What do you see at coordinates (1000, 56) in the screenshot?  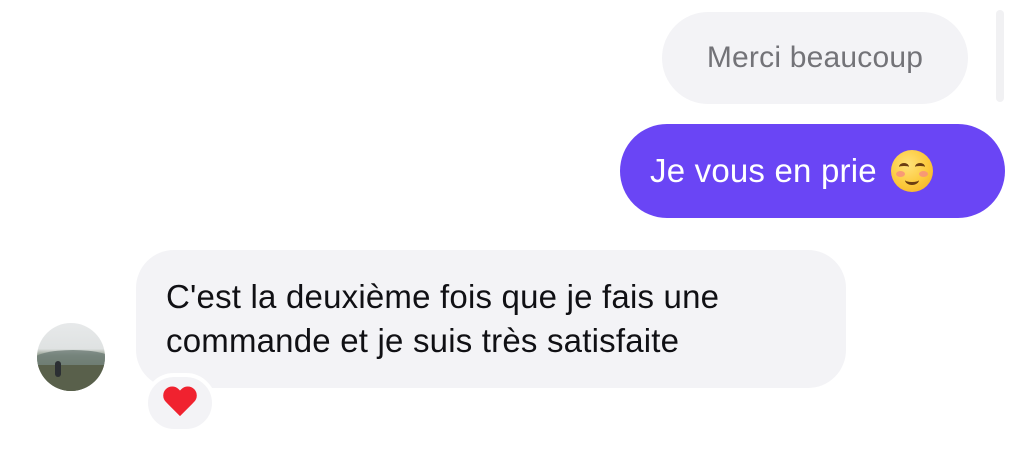 I see `scrollbar` at bounding box center [1000, 56].